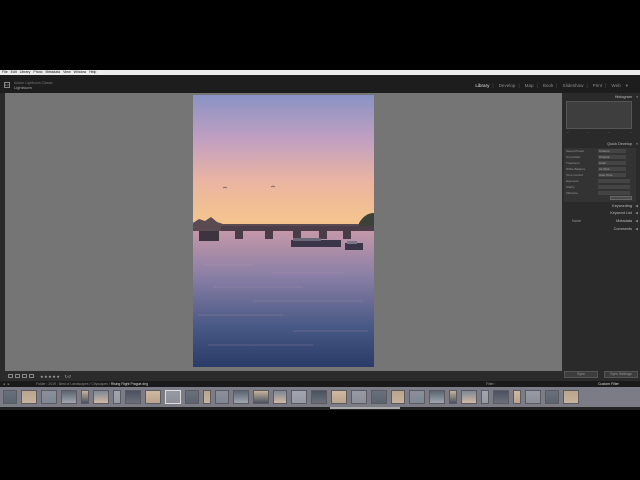 The image size is (640, 480). What do you see at coordinates (621, 374) in the screenshot?
I see `sync-settings-button: Sync Settings` at bounding box center [621, 374].